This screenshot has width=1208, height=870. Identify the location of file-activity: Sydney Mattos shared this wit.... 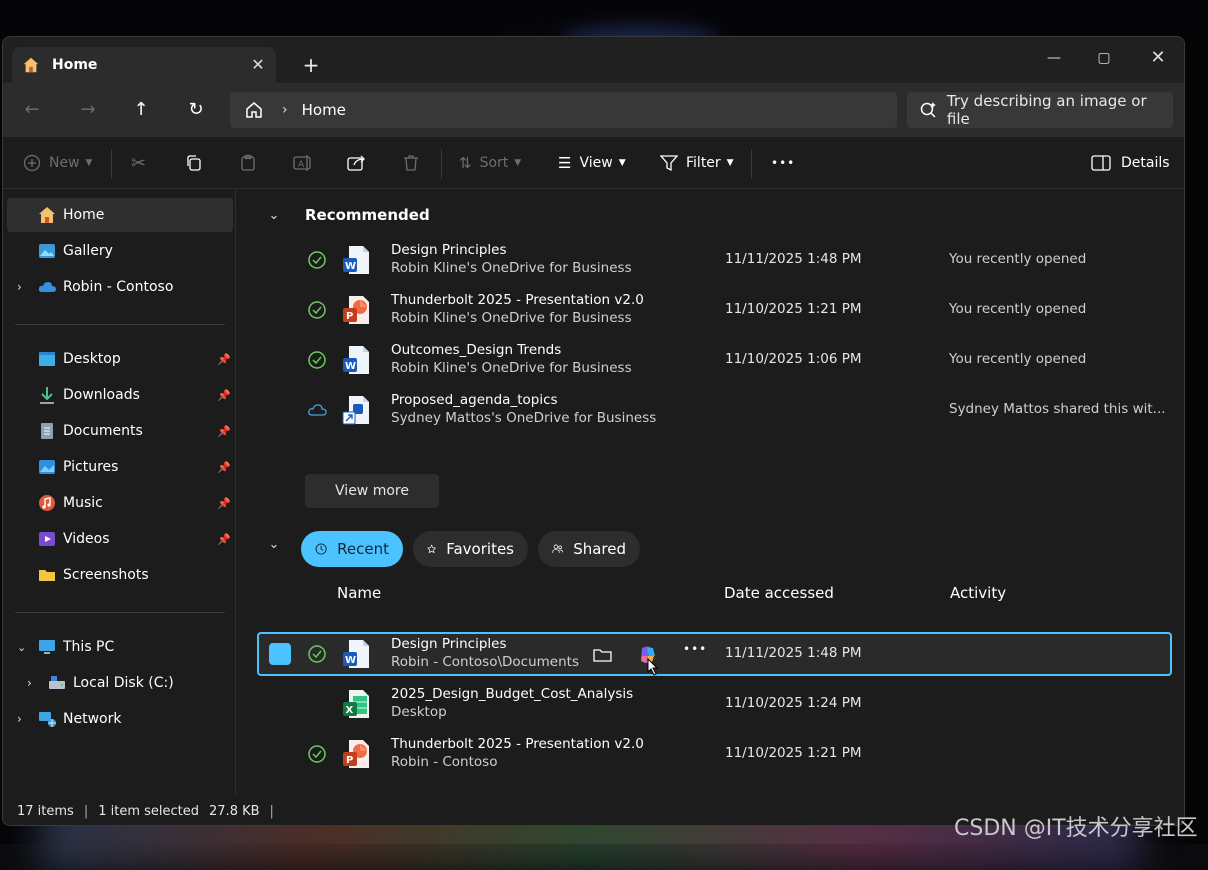
(1057, 409).